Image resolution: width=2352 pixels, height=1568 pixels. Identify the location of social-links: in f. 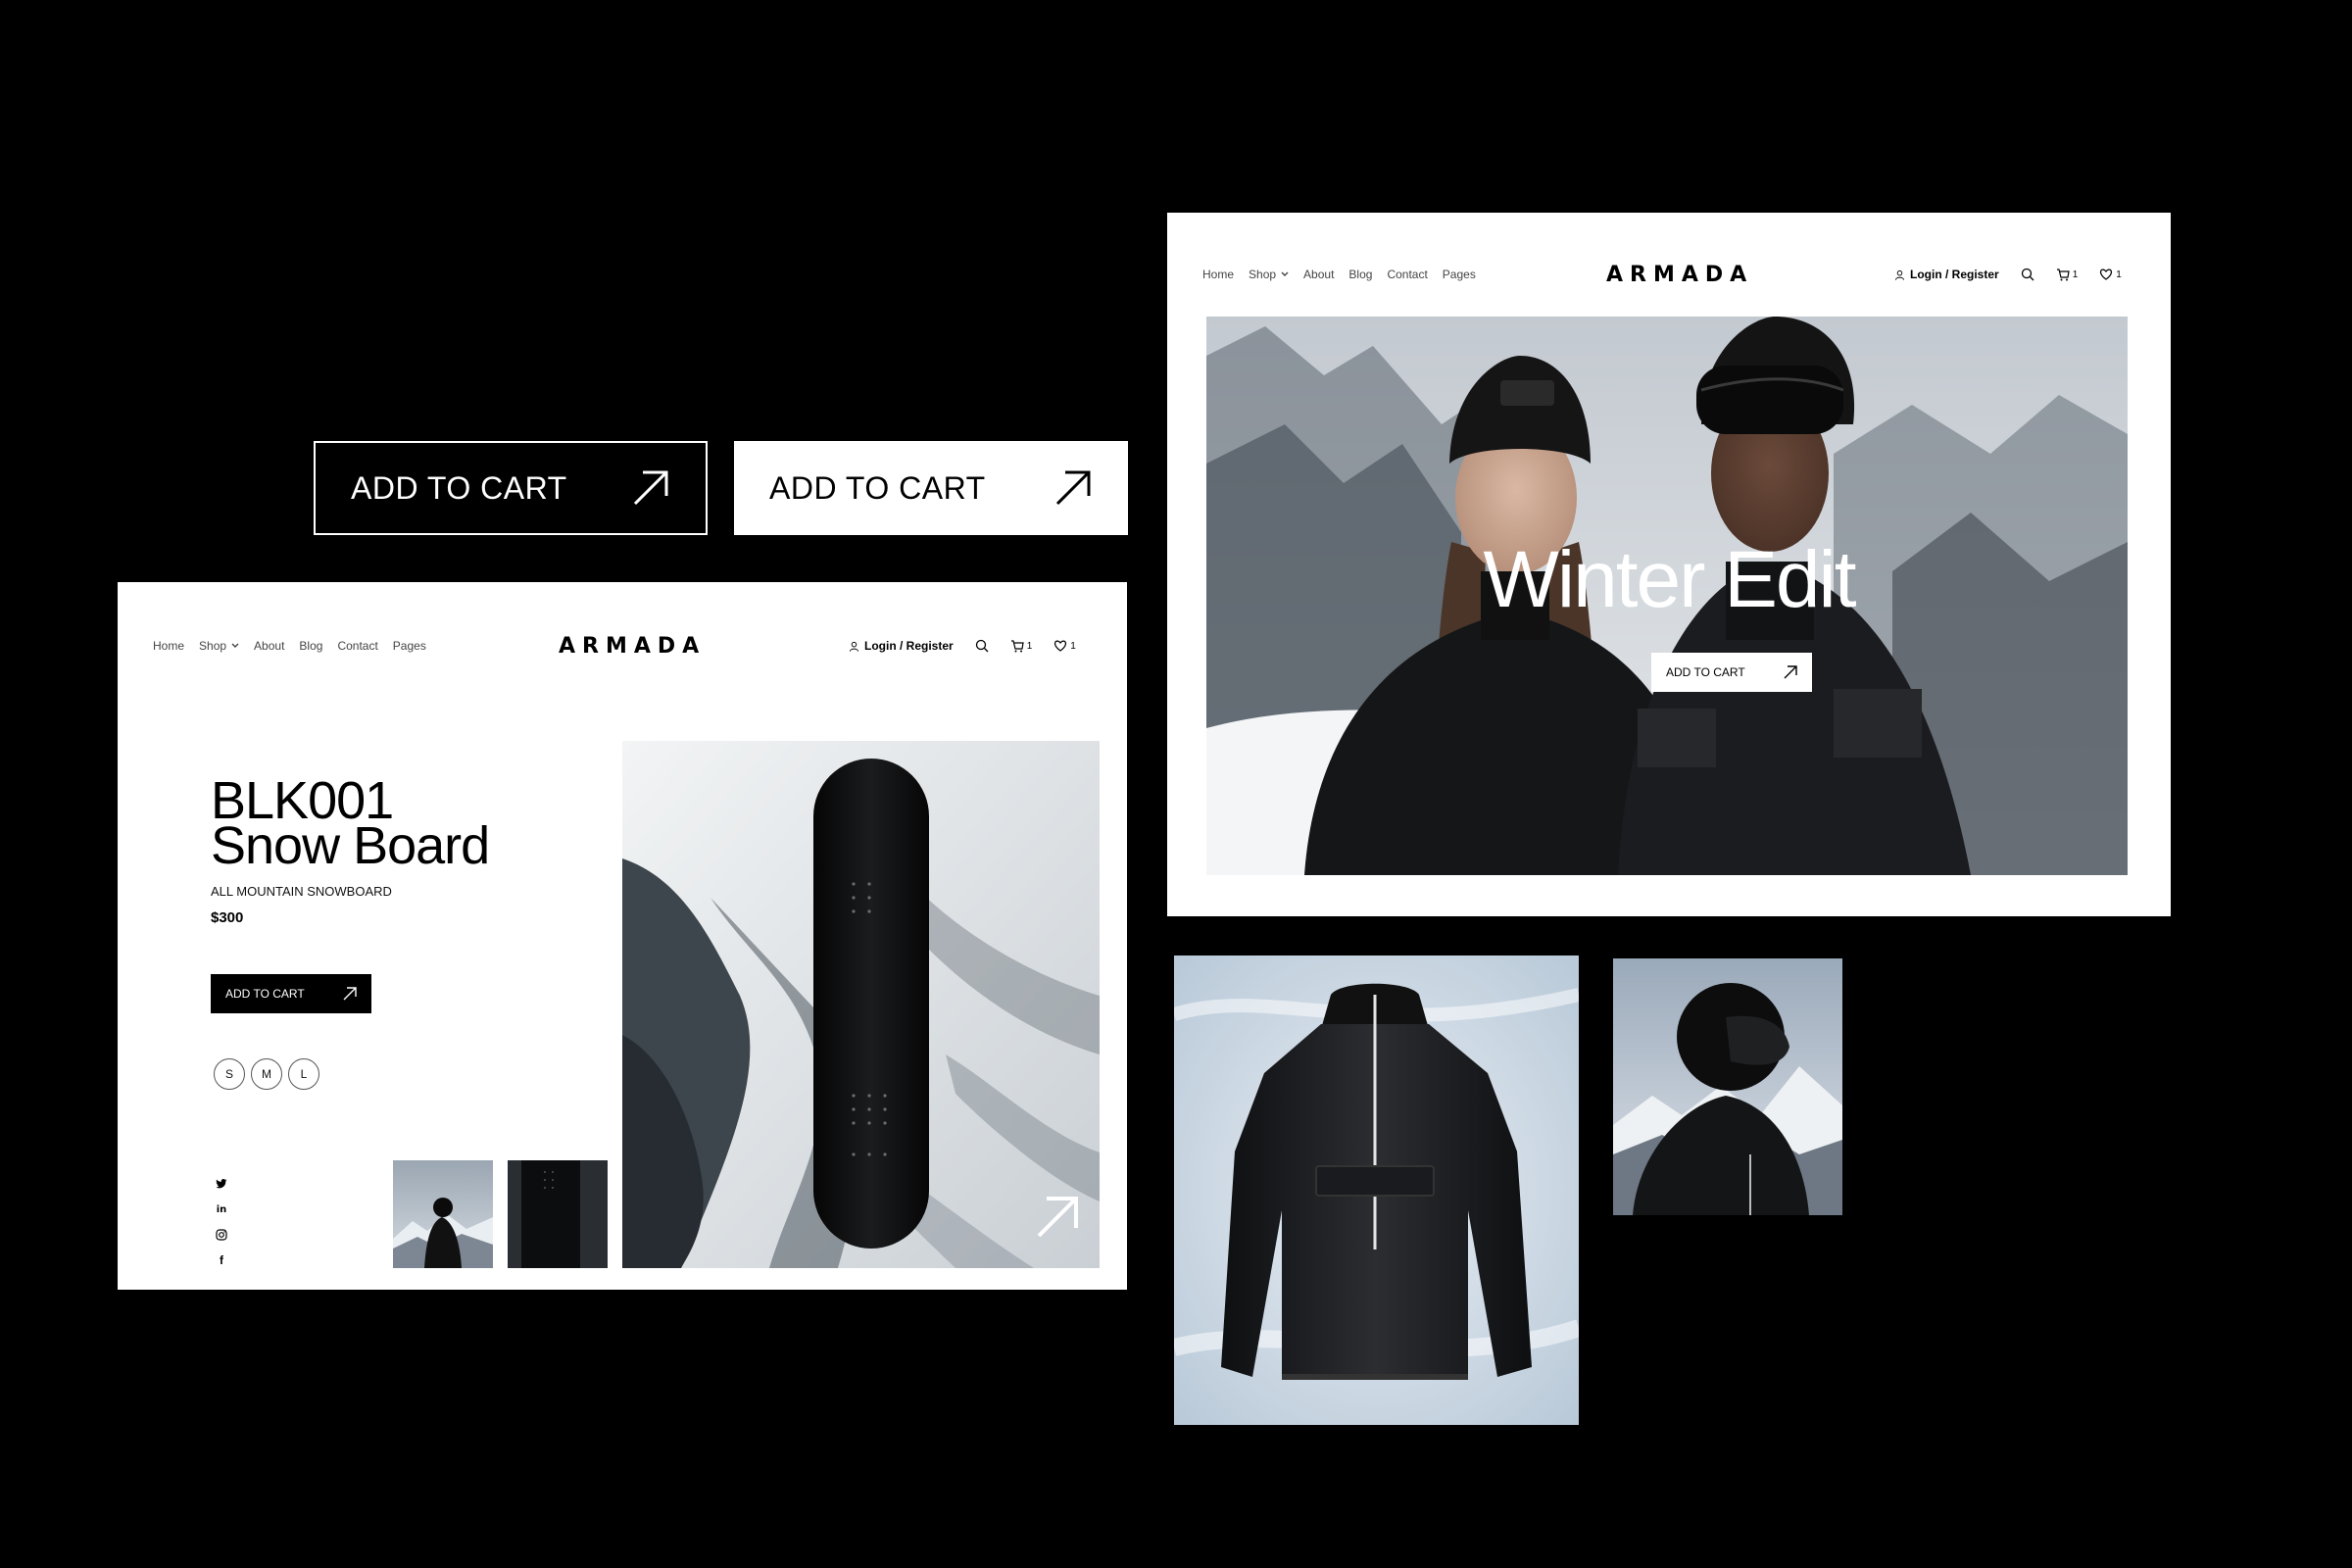
(221, 1222).